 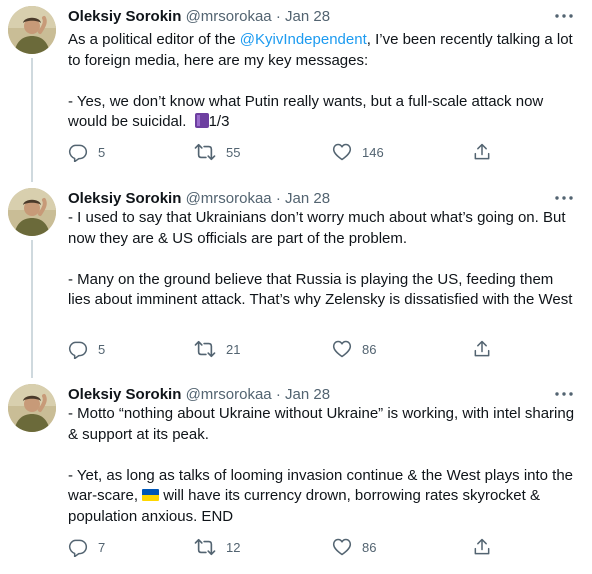 I want to click on thread-counter: 1/3, so click(x=219, y=121).